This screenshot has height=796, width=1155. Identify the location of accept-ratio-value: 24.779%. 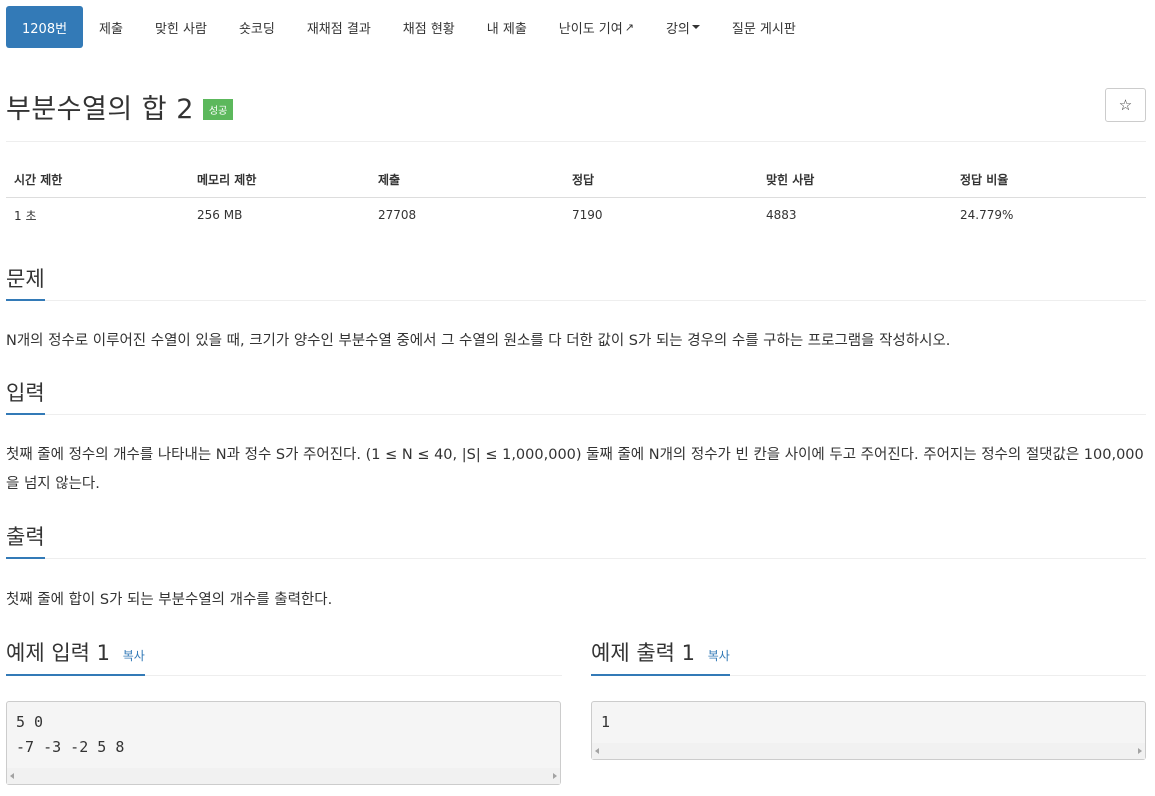
(987, 215).